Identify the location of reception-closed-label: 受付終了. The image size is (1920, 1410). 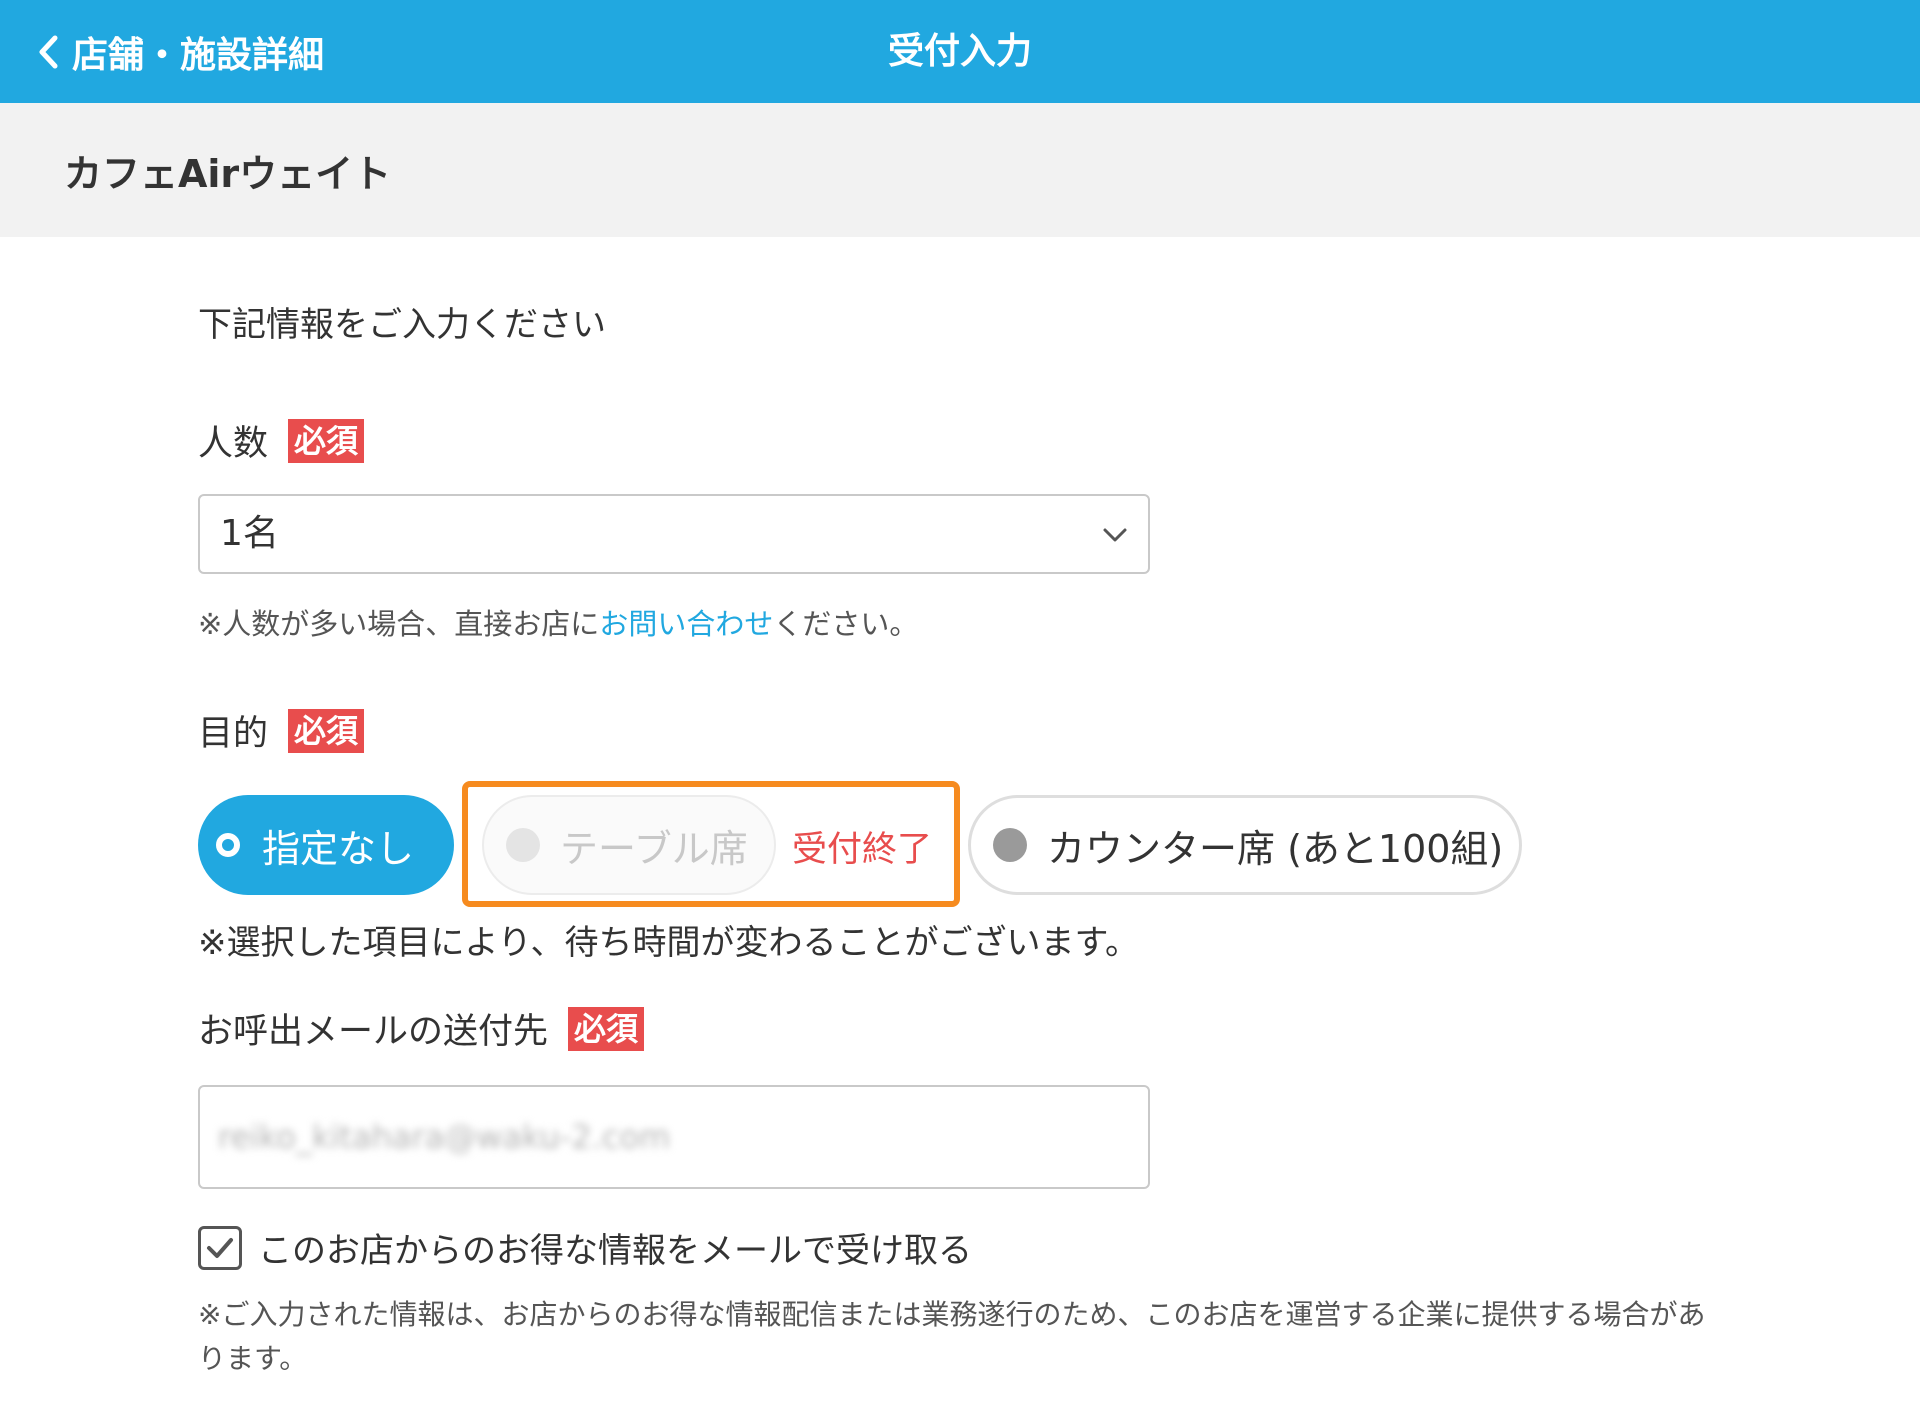
(862, 850).